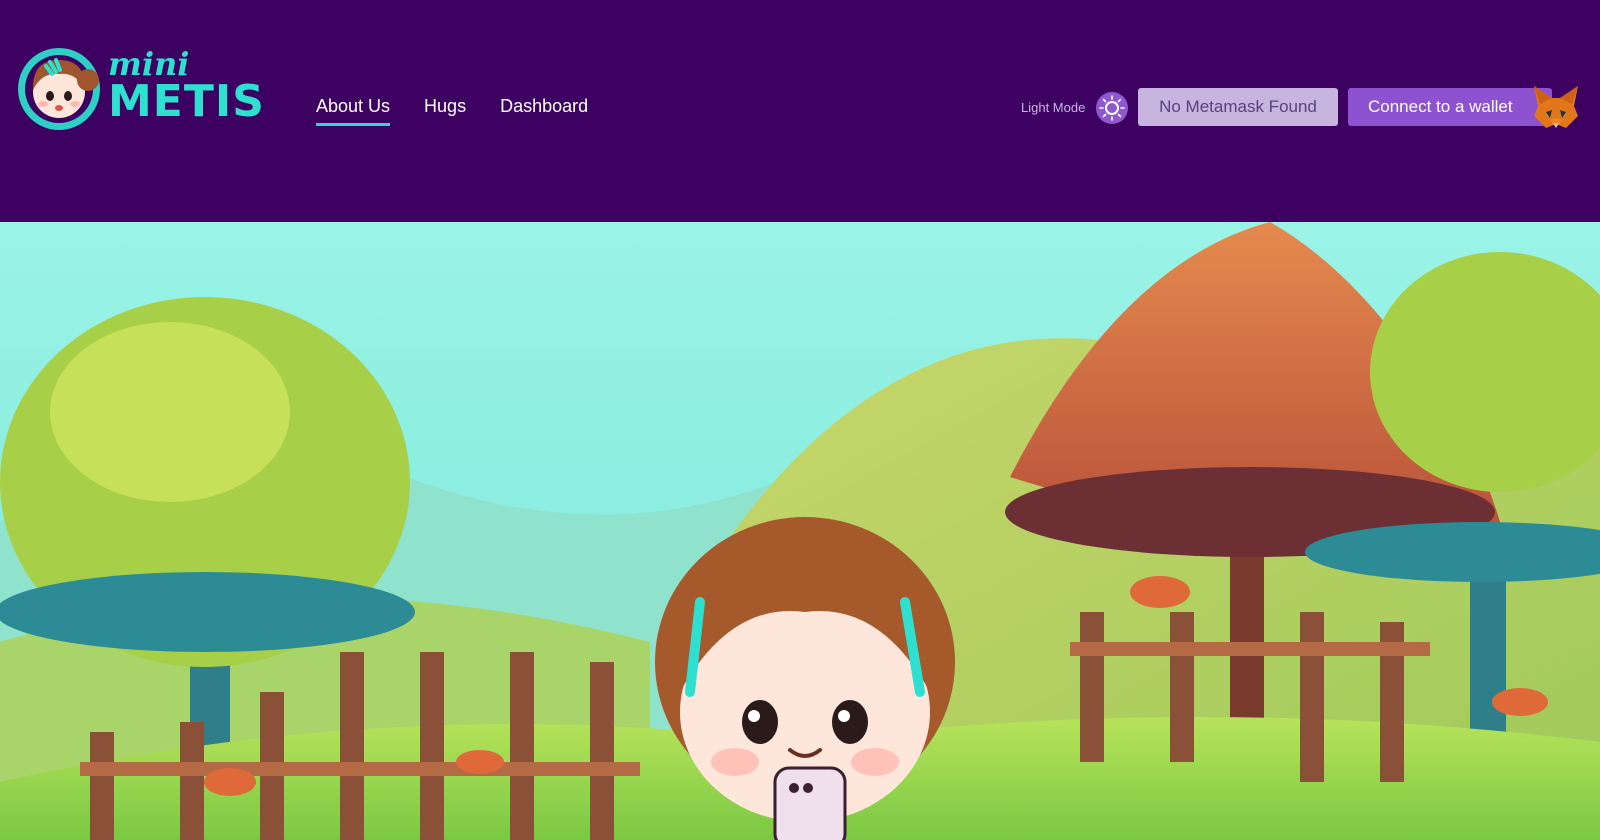 The image size is (1600, 840). Describe the element at coordinates (59, 89) in the screenshot. I see `logo-girl-badge-icon` at that location.